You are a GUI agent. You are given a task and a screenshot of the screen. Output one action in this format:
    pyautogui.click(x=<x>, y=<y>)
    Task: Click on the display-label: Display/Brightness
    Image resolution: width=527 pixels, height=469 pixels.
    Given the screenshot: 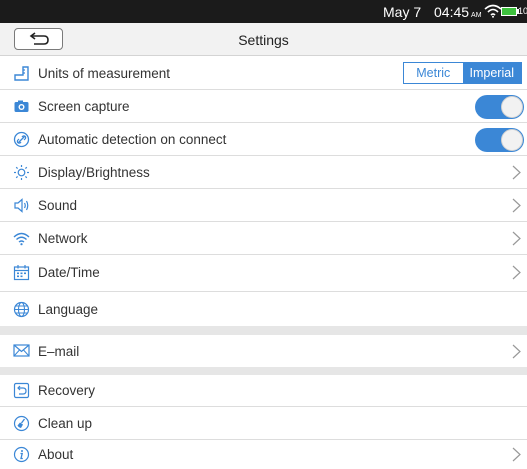 What is the action you would take?
    pyautogui.click(x=94, y=172)
    